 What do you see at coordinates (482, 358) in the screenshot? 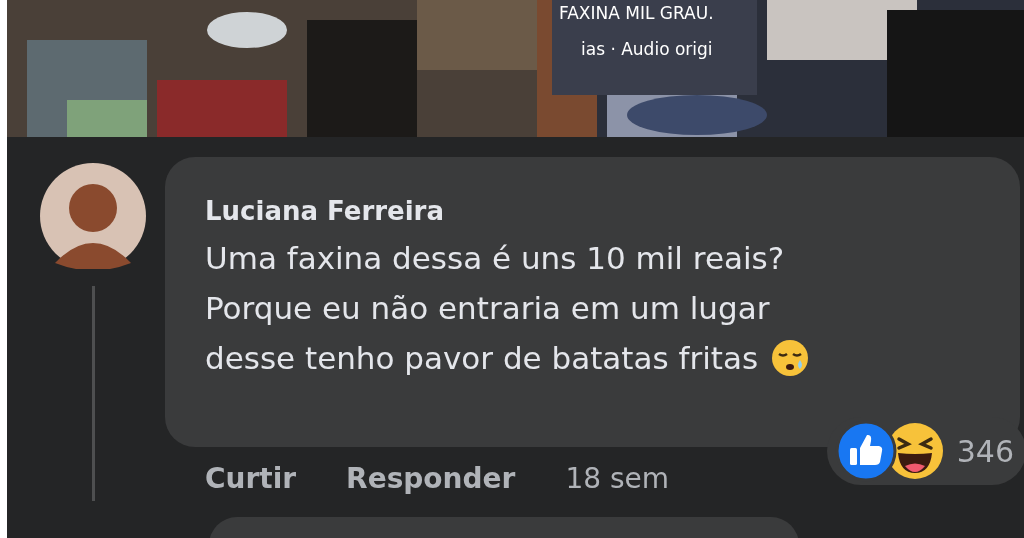
I see `comment-text: desse tenho pavor de batatas fritas` at bounding box center [482, 358].